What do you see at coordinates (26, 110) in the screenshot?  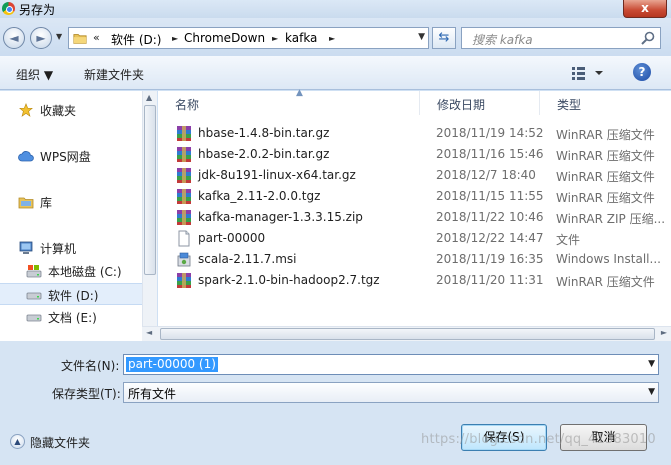 I see `star-icon` at bounding box center [26, 110].